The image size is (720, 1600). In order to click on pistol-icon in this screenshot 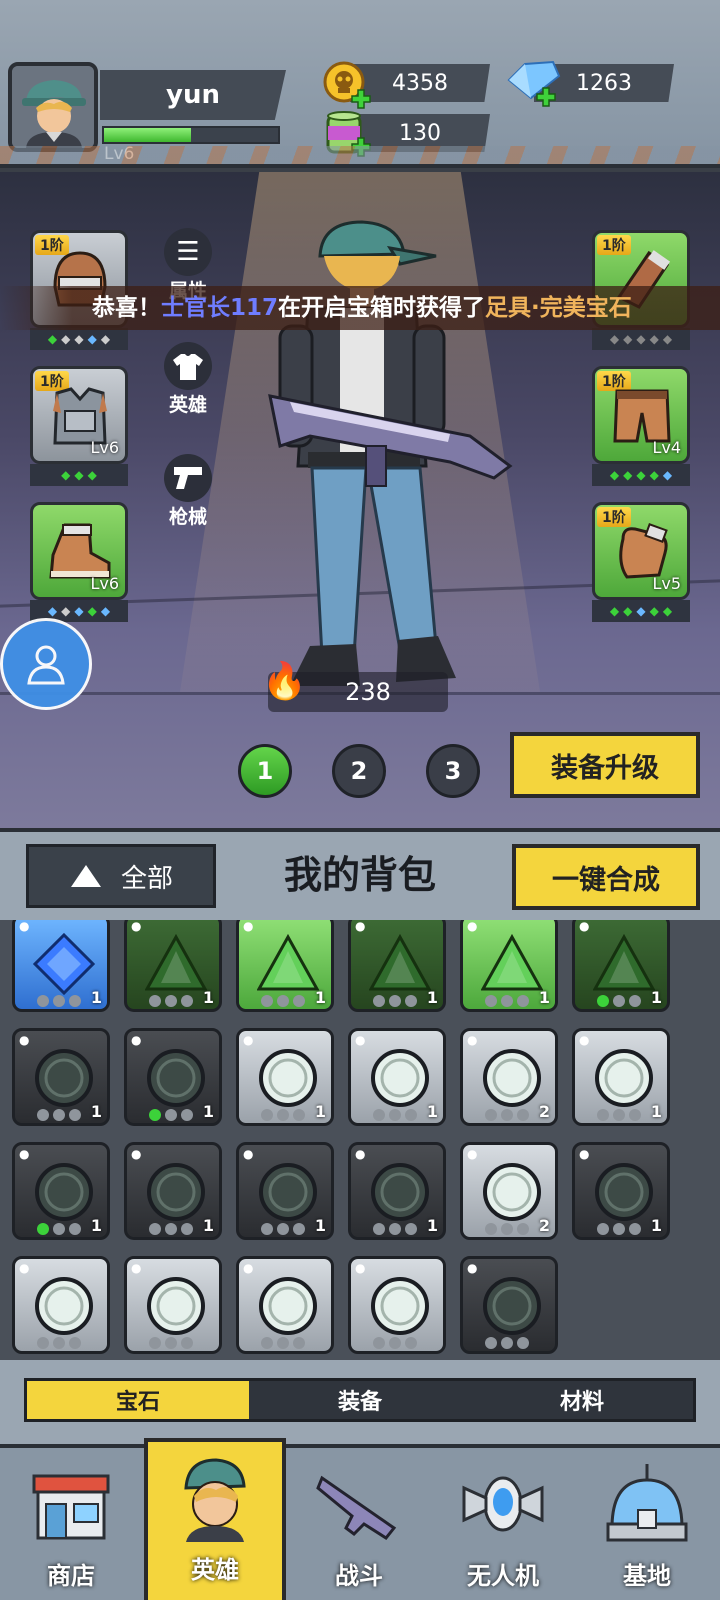, I will do `click(188, 478)`.